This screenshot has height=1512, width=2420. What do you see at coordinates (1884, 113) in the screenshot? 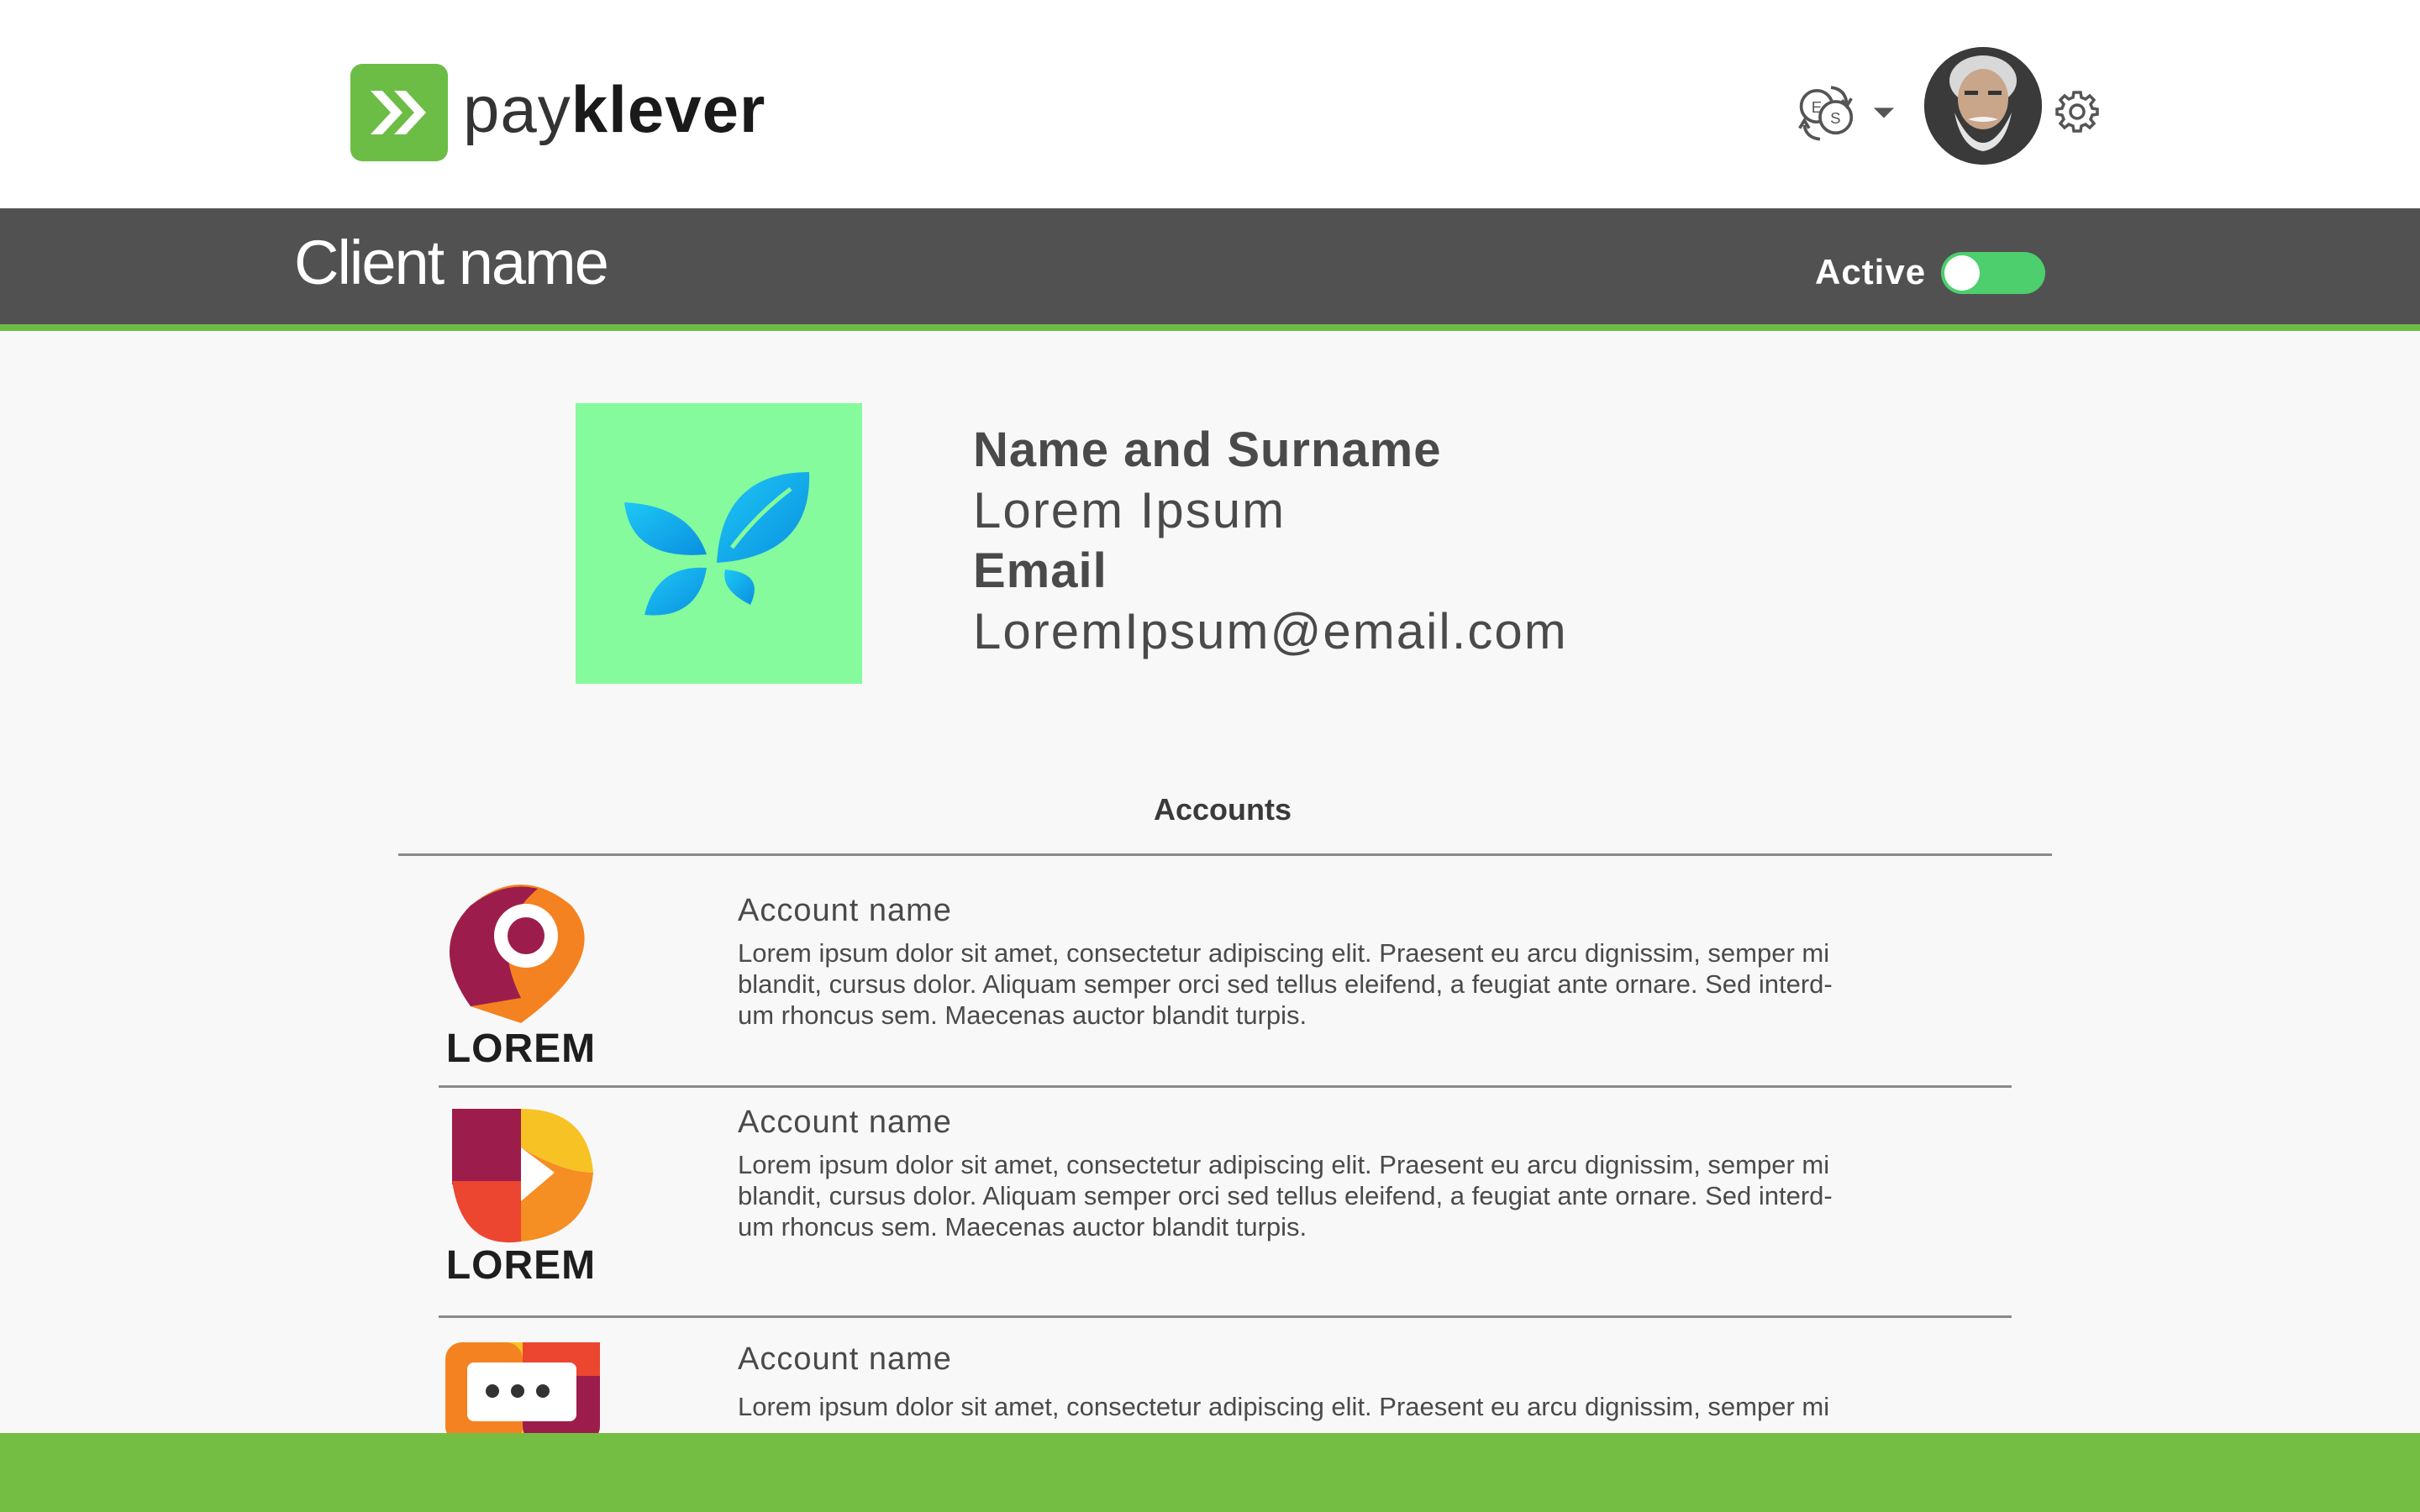
I see `chevron-down-icon` at bounding box center [1884, 113].